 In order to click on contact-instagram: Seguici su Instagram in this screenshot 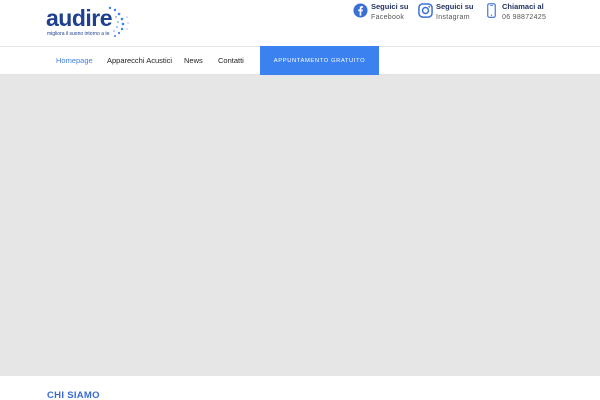, I will do `click(448, 14)`.